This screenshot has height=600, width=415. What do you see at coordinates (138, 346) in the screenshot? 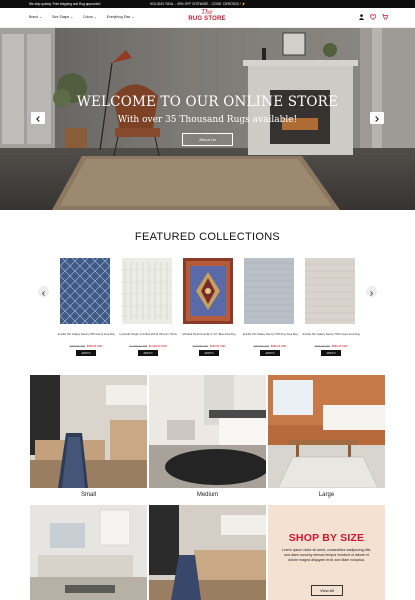
I see `original-price: $1,299.00 USD` at bounding box center [138, 346].